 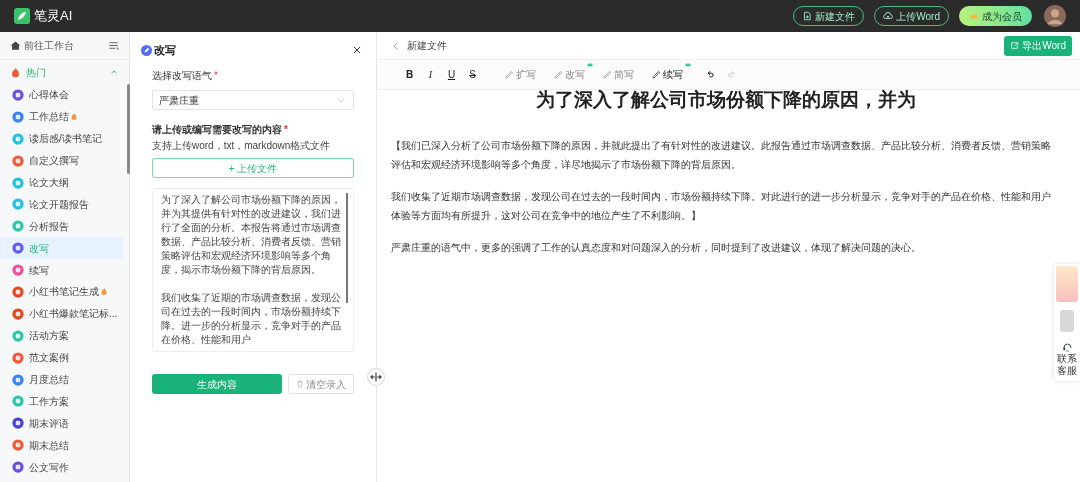 I want to click on app-name: 笔灵AI, so click(x=53, y=16).